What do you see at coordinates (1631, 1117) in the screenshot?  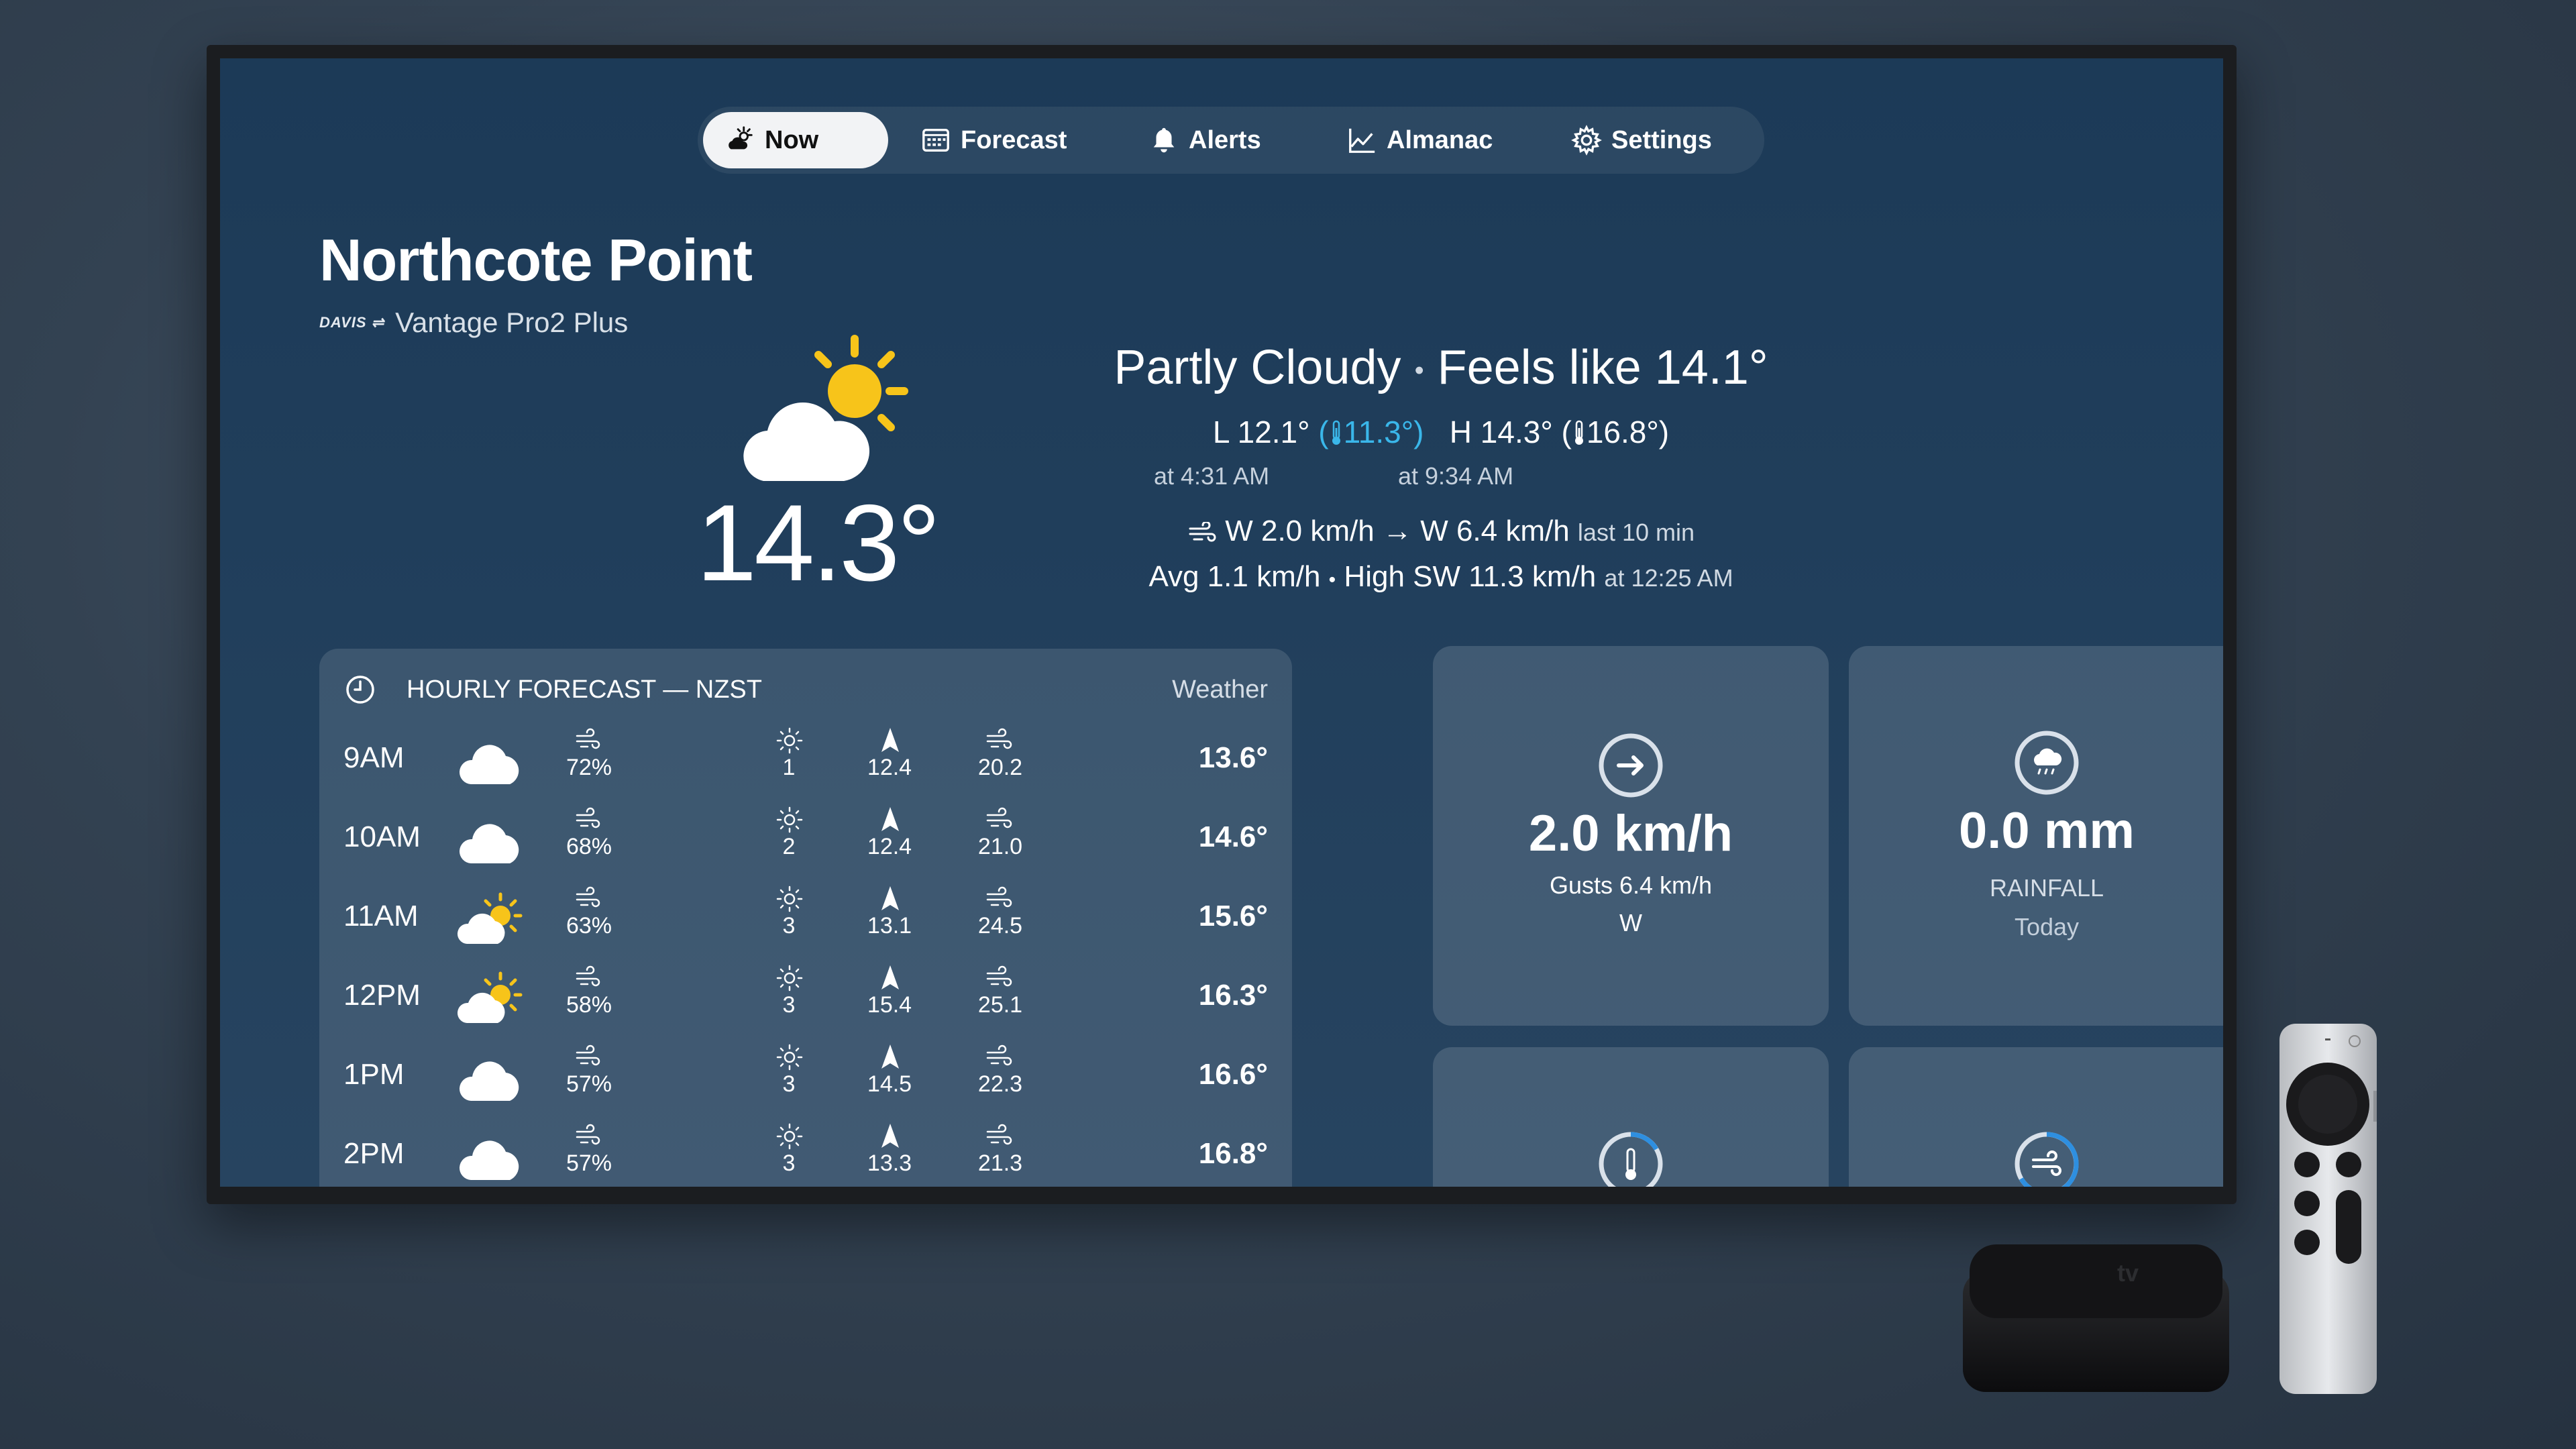 I see `temperature-tile` at bounding box center [1631, 1117].